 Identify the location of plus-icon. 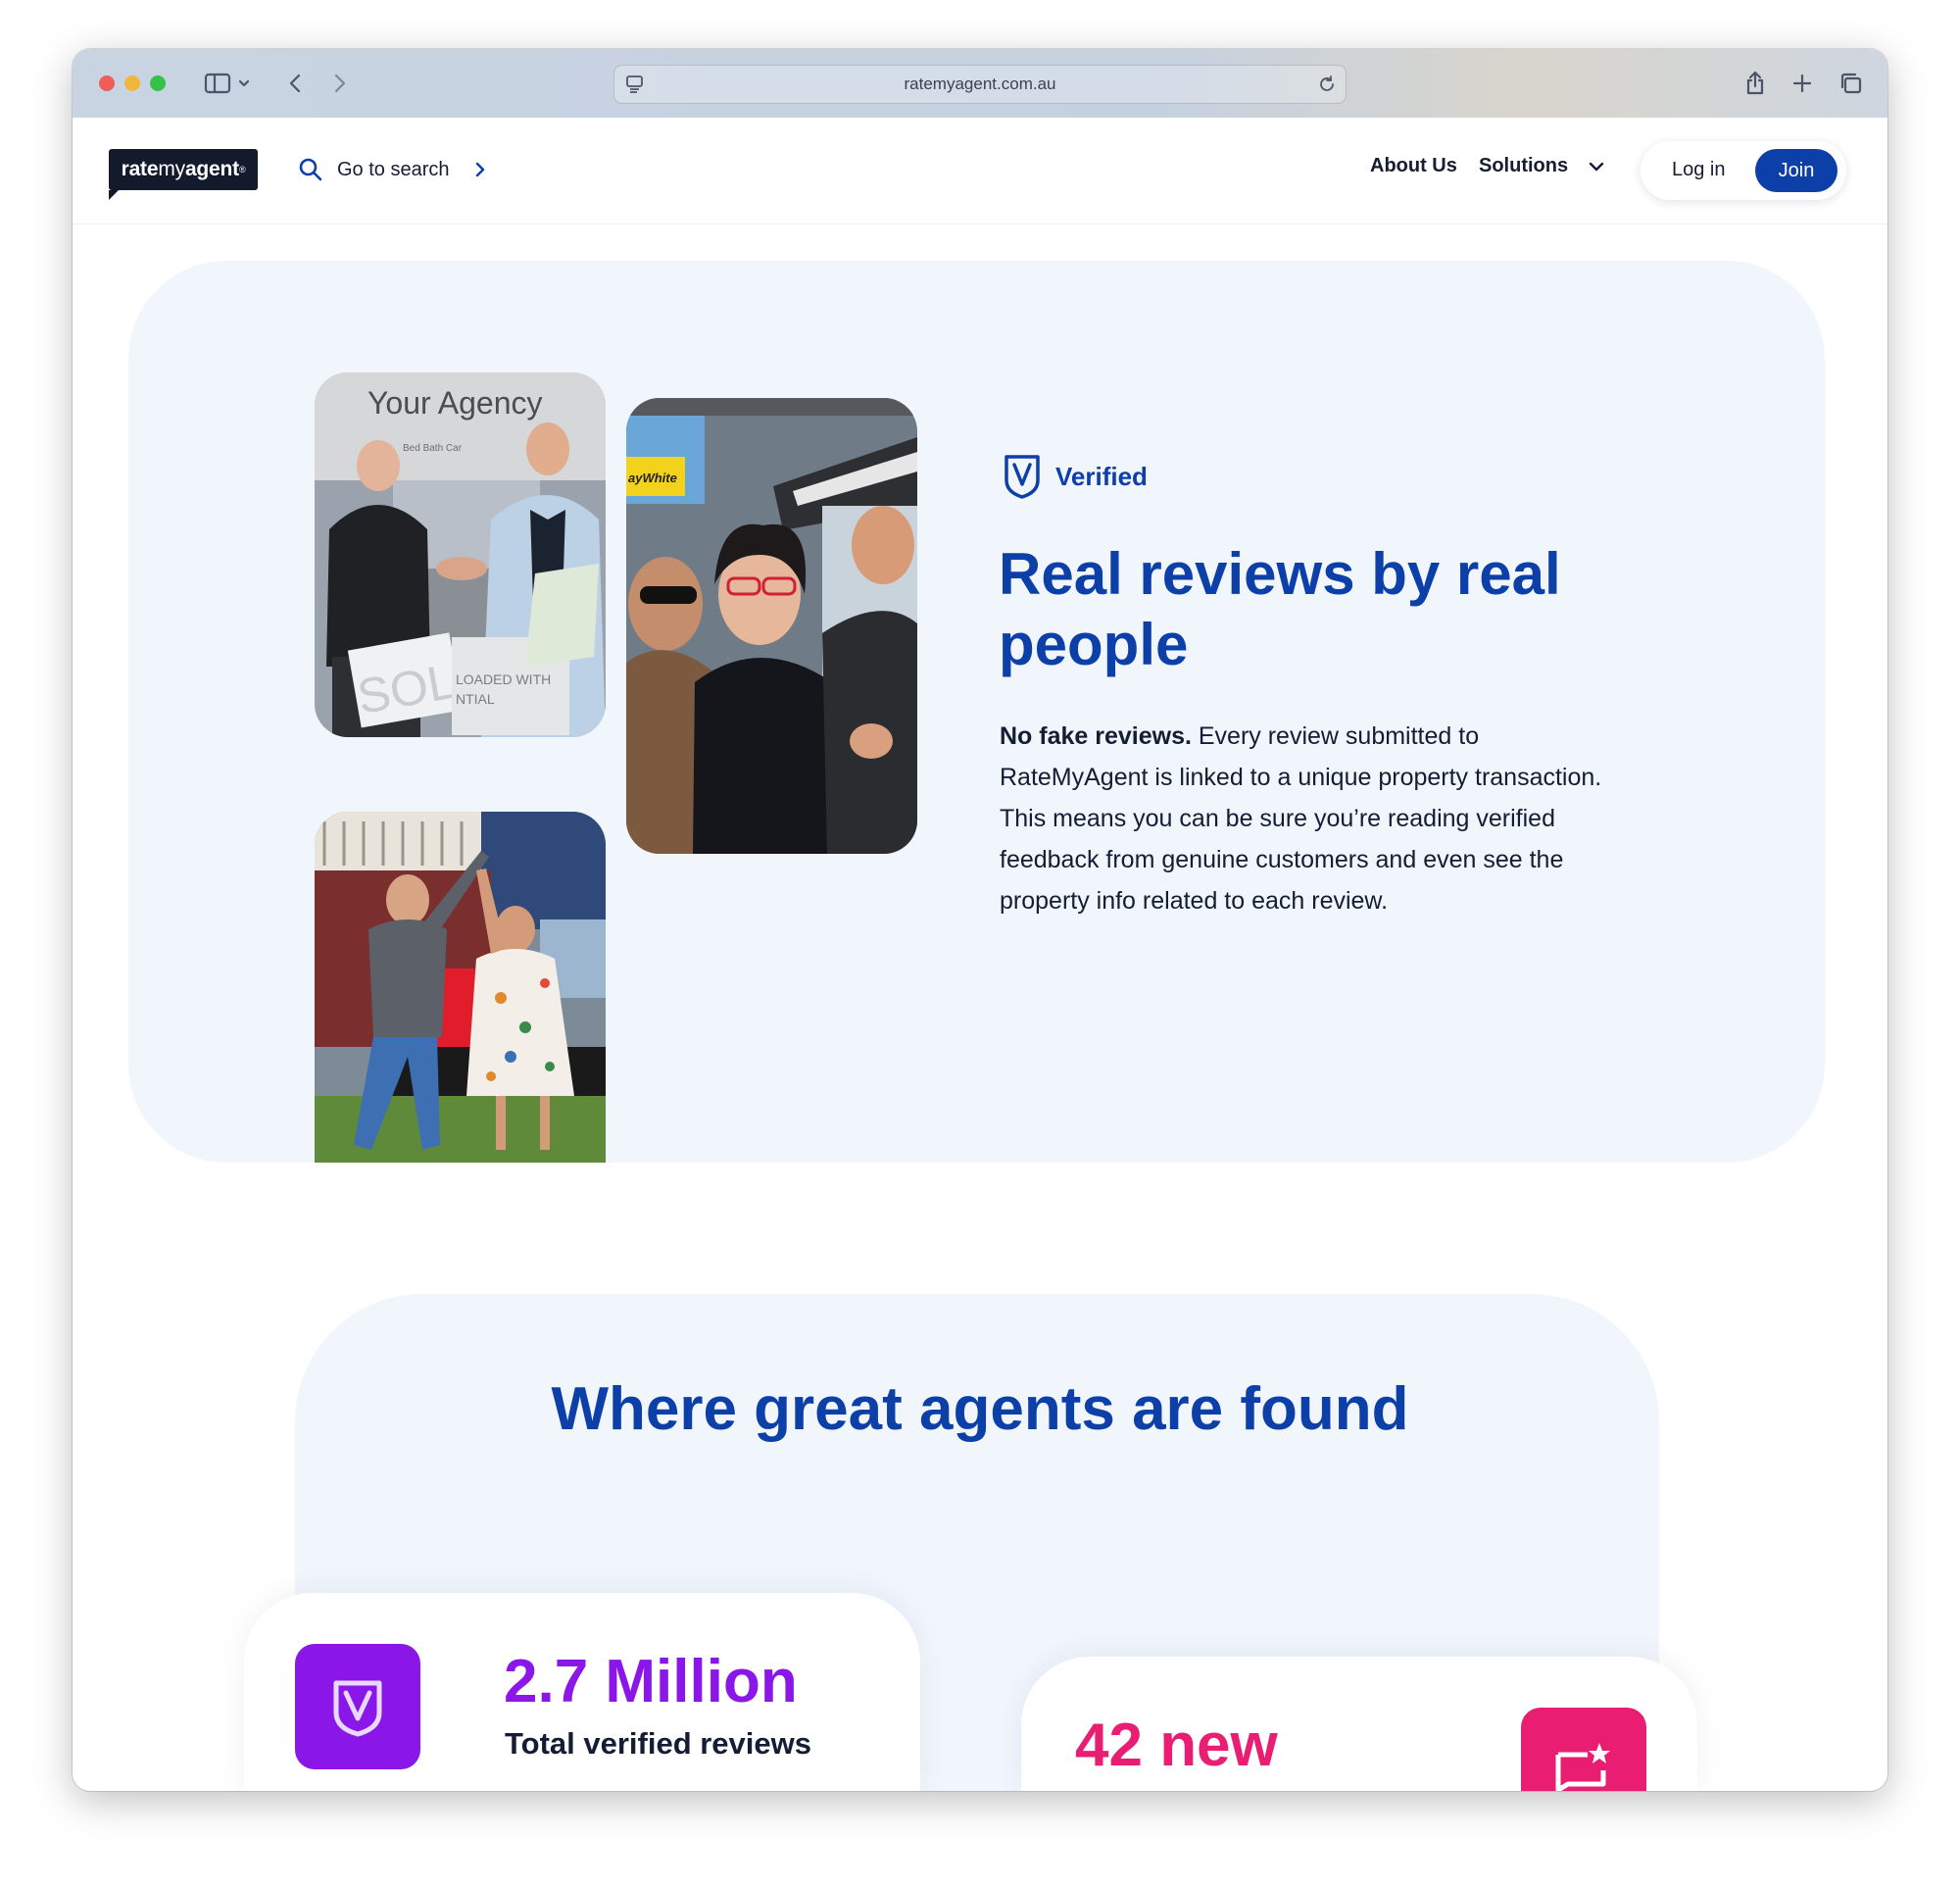
(1802, 84).